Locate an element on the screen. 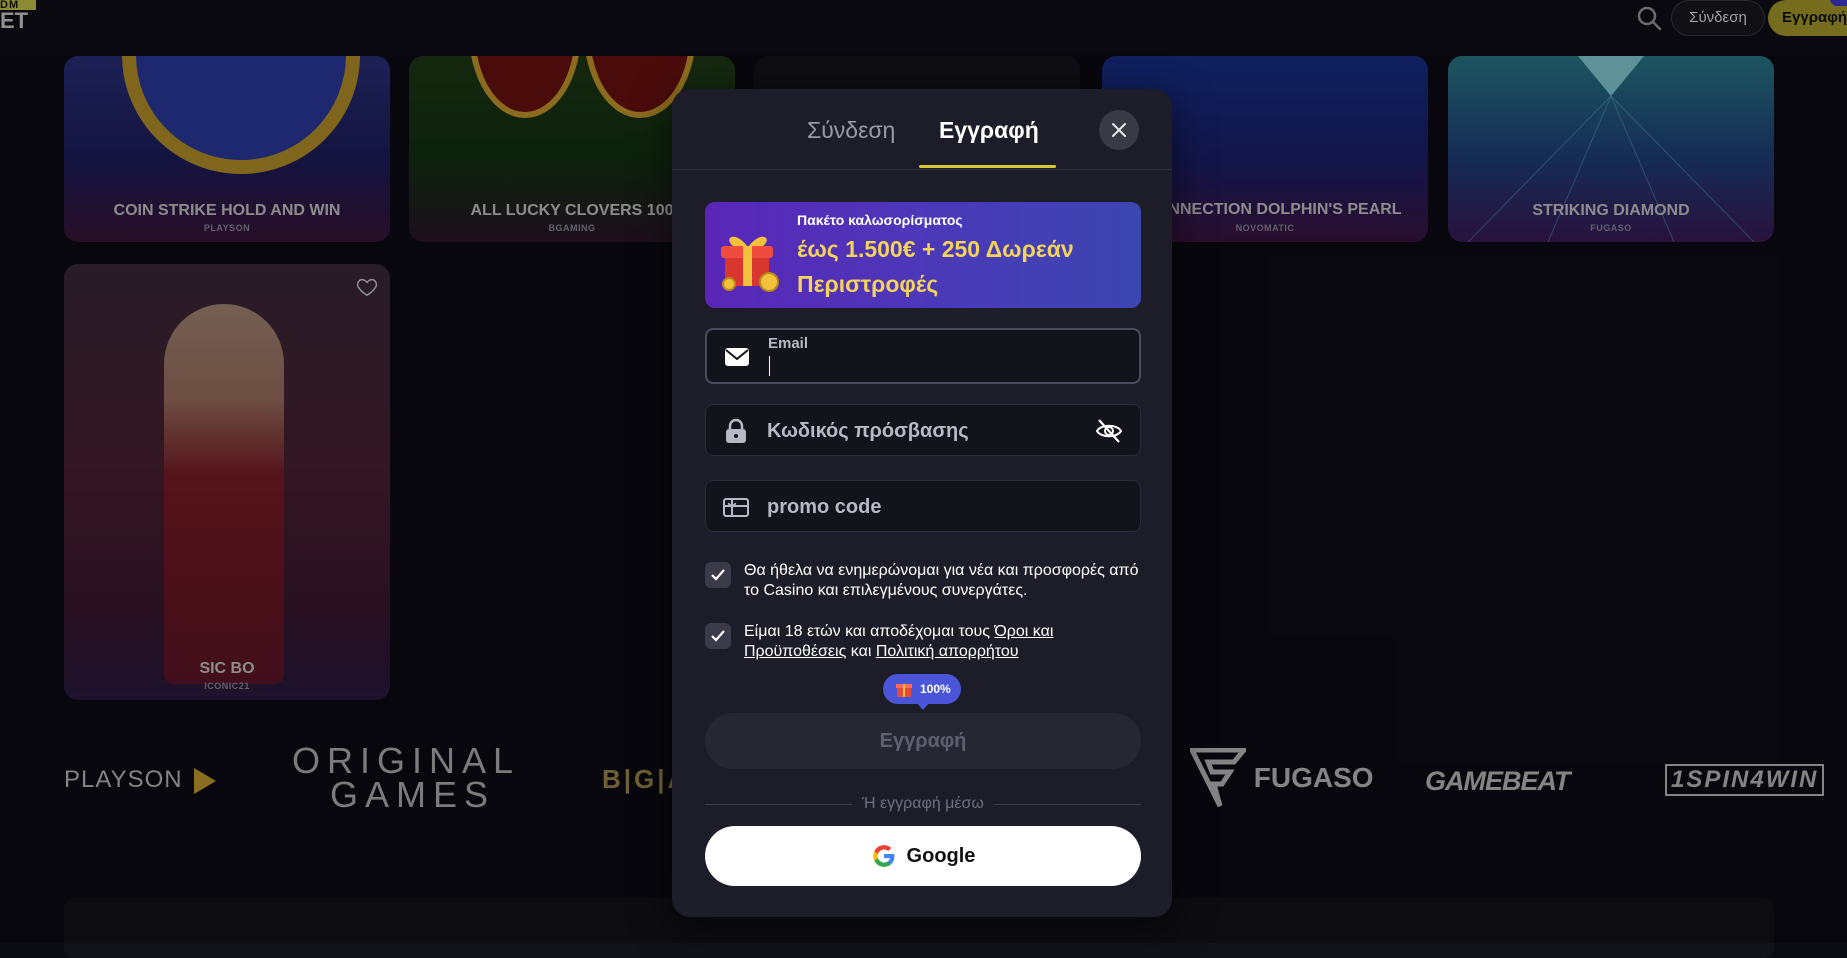 This screenshot has height=958, width=1847. register-submit-button: Εγγραφή is located at coordinates (923, 741).